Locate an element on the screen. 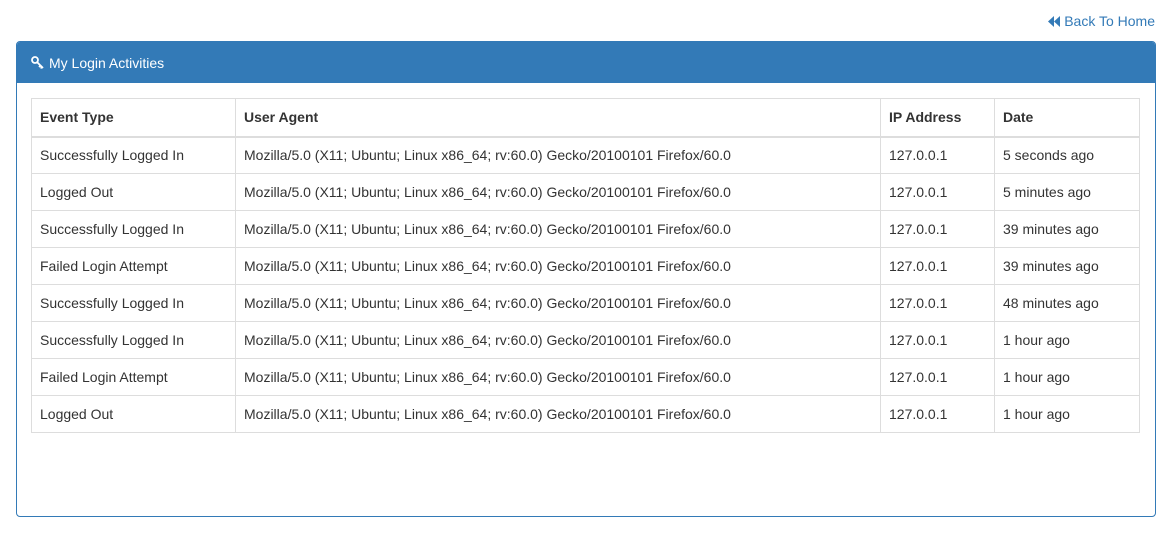 Image resolution: width=1171 pixels, height=535 pixels. date-cell: 5 seconds ago is located at coordinates (1067, 155).